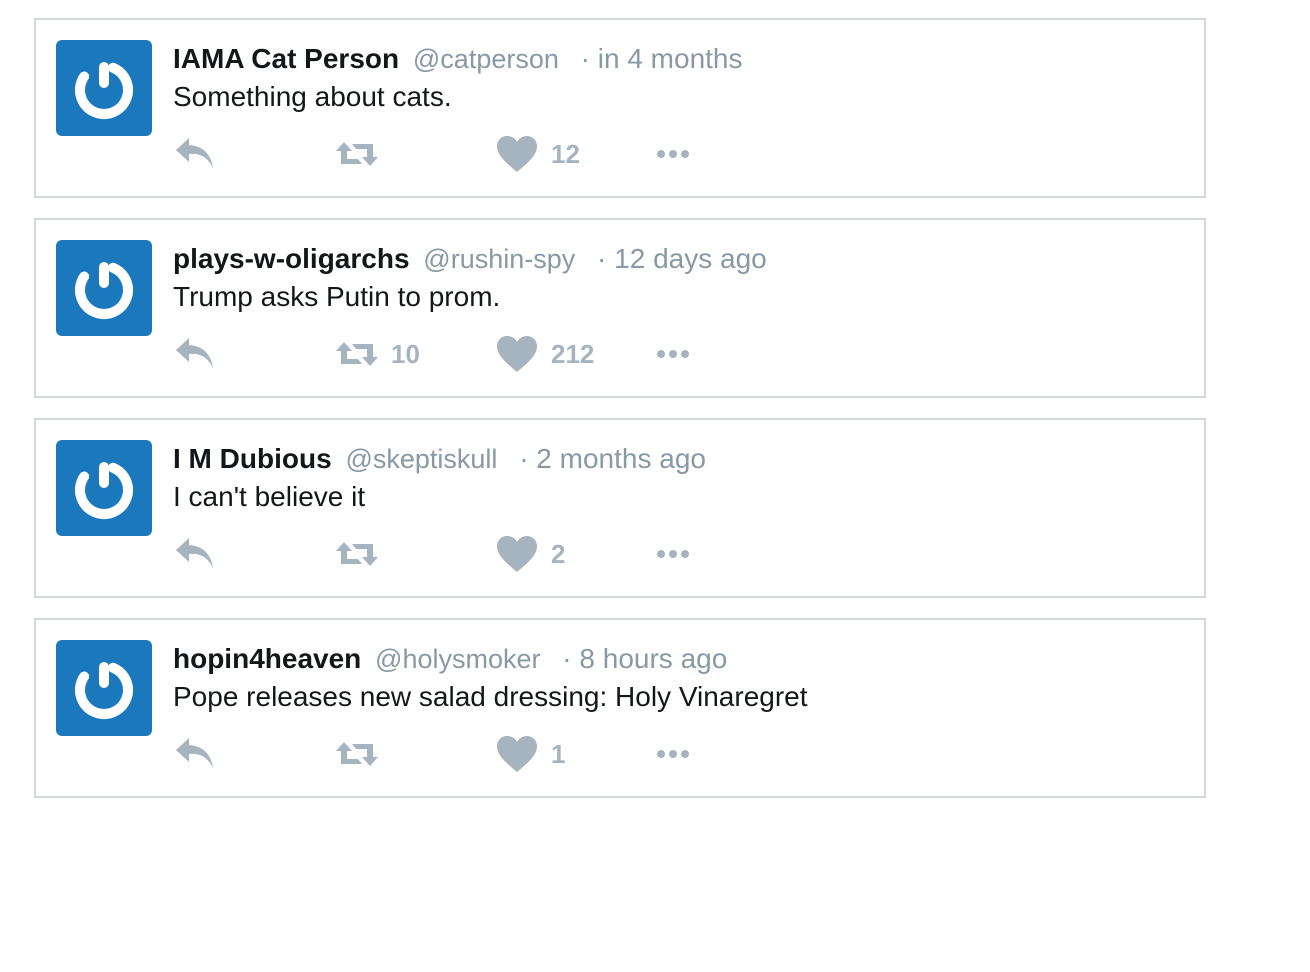 The height and width of the screenshot is (972, 1310). Describe the element at coordinates (612, 458) in the screenshot. I see `tweet-timestamp: · 2 months ago` at that location.